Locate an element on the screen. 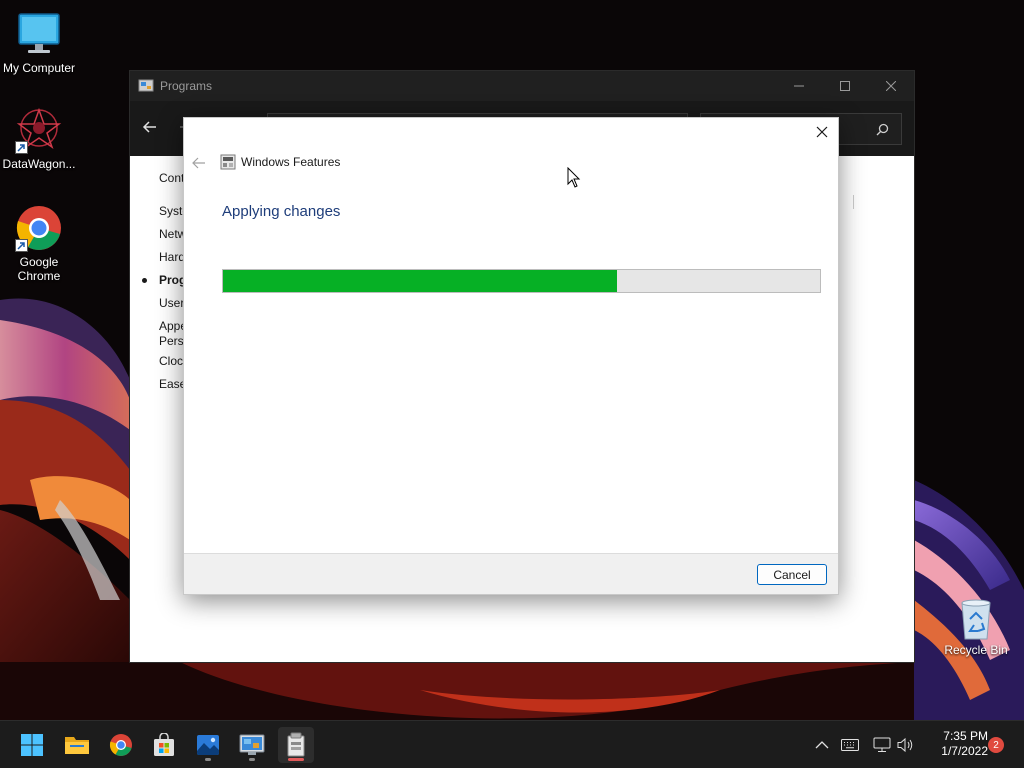 The image size is (1024, 768). link-separator is located at coordinates (853, 202).